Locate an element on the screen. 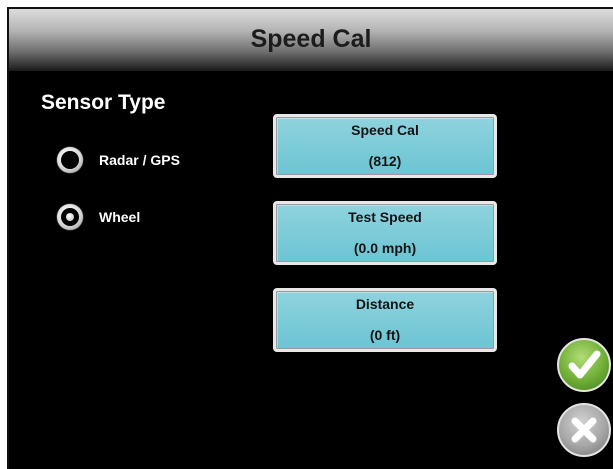  checkmark-icon is located at coordinates (584, 364).